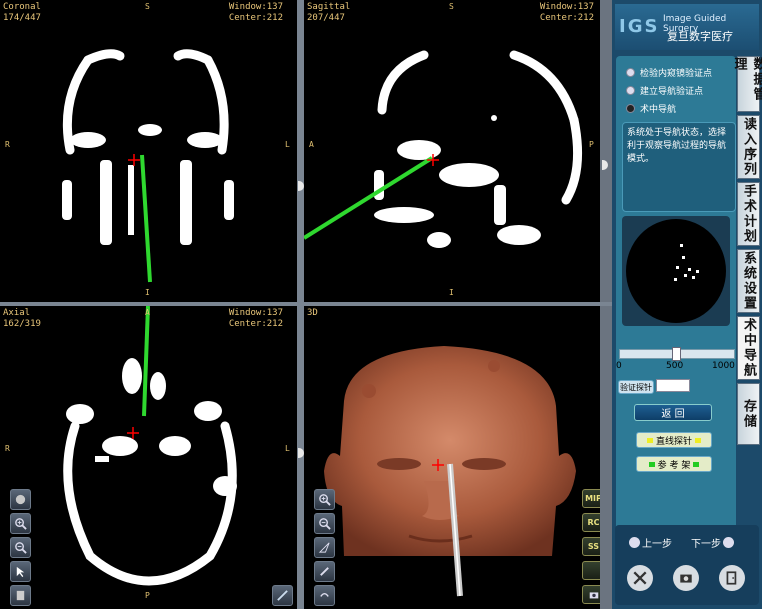  Describe the element at coordinates (630, 108) in the screenshot. I see `radio-dot-selected` at that location.